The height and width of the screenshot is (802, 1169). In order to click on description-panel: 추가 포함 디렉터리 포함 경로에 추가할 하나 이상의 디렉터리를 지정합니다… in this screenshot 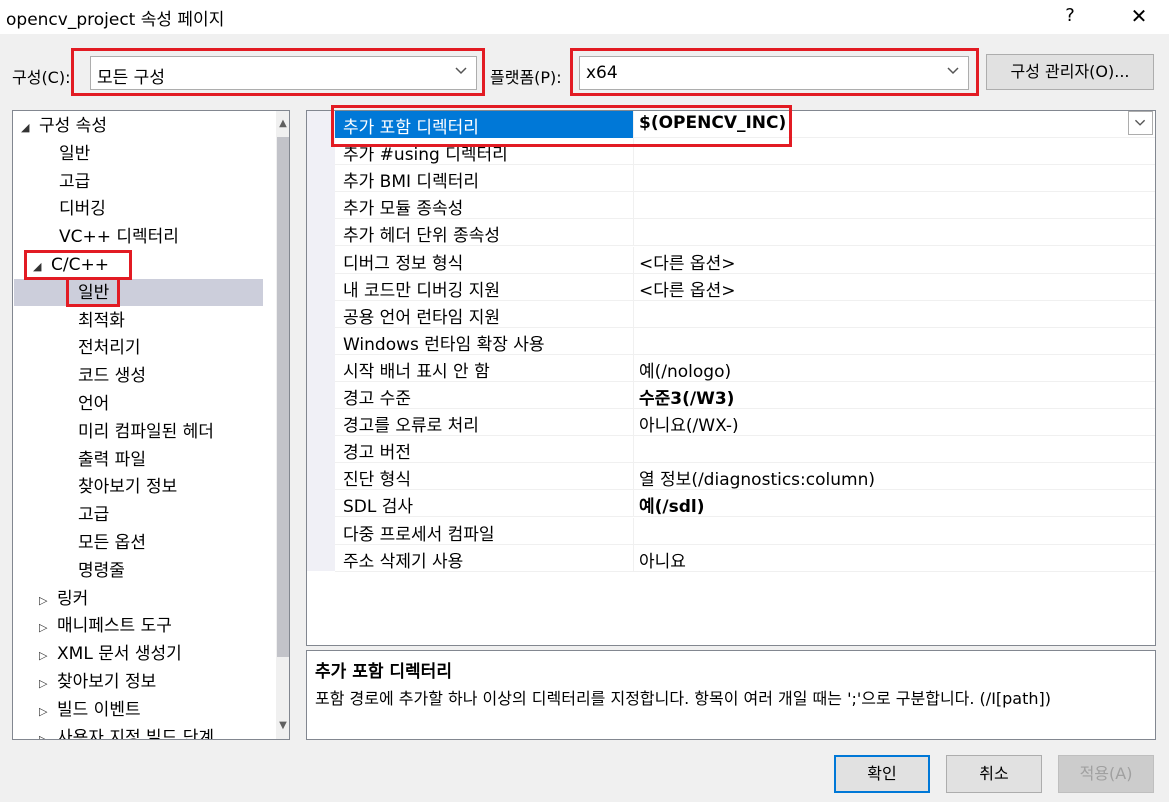, I will do `click(731, 695)`.